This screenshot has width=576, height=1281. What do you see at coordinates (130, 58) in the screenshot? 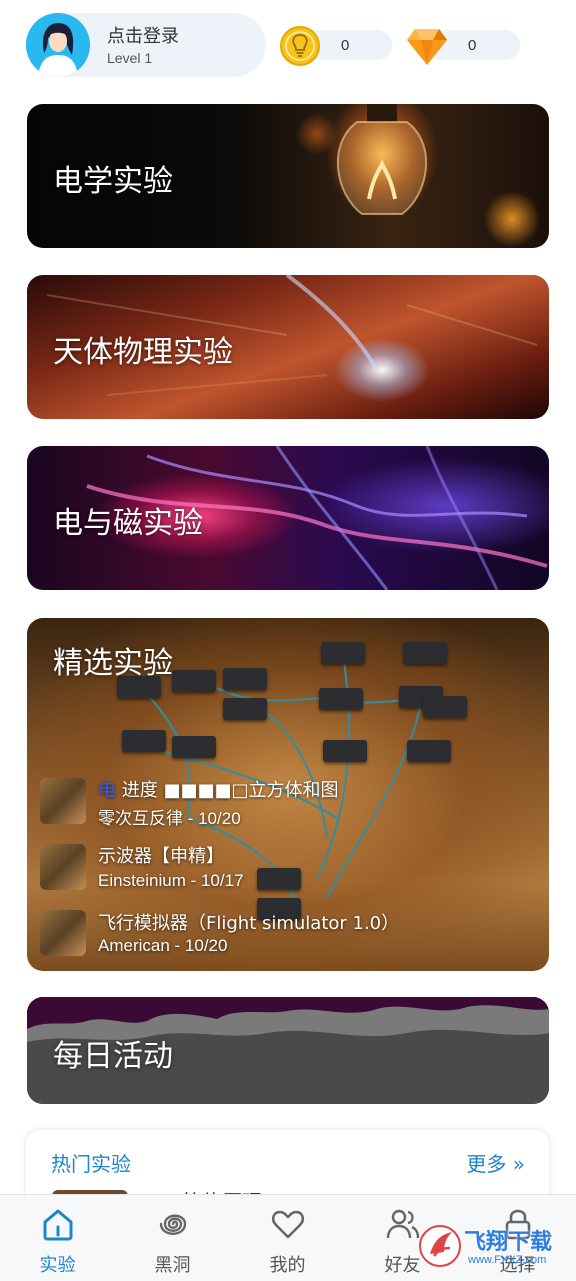
I see `level-label: Level 1` at bounding box center [130, 58].